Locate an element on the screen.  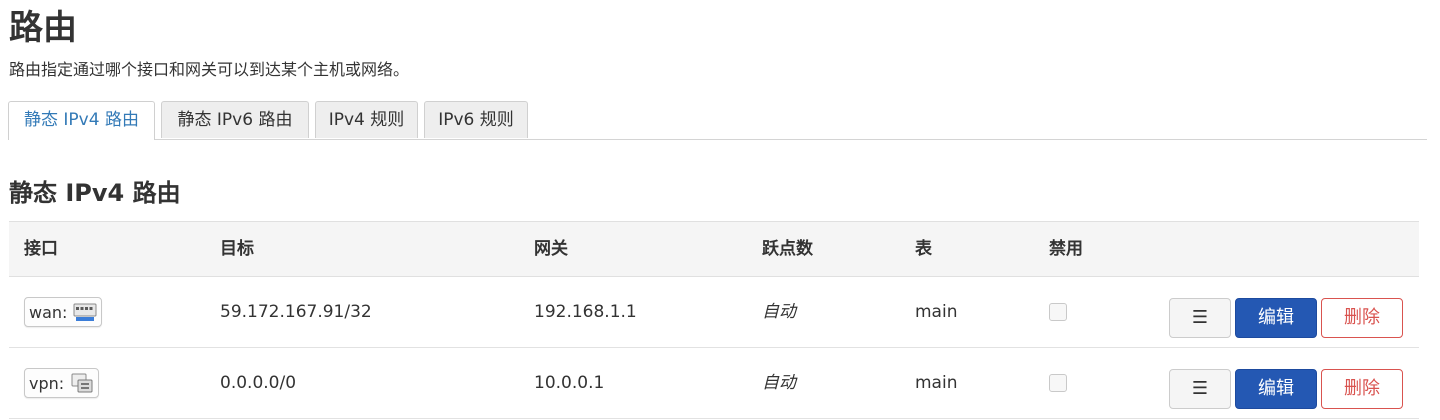
interface-badge: vpn: is located at coordinates (62, 383).